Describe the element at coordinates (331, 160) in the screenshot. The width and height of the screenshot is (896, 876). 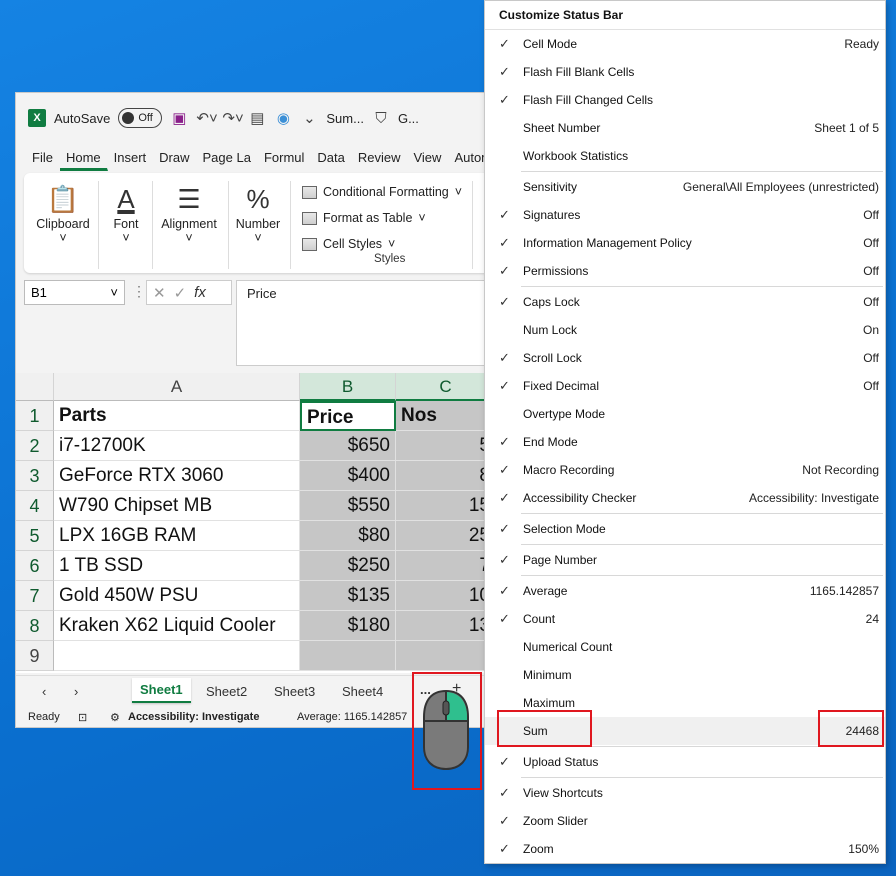
I see `tab-data: Data` at that location.